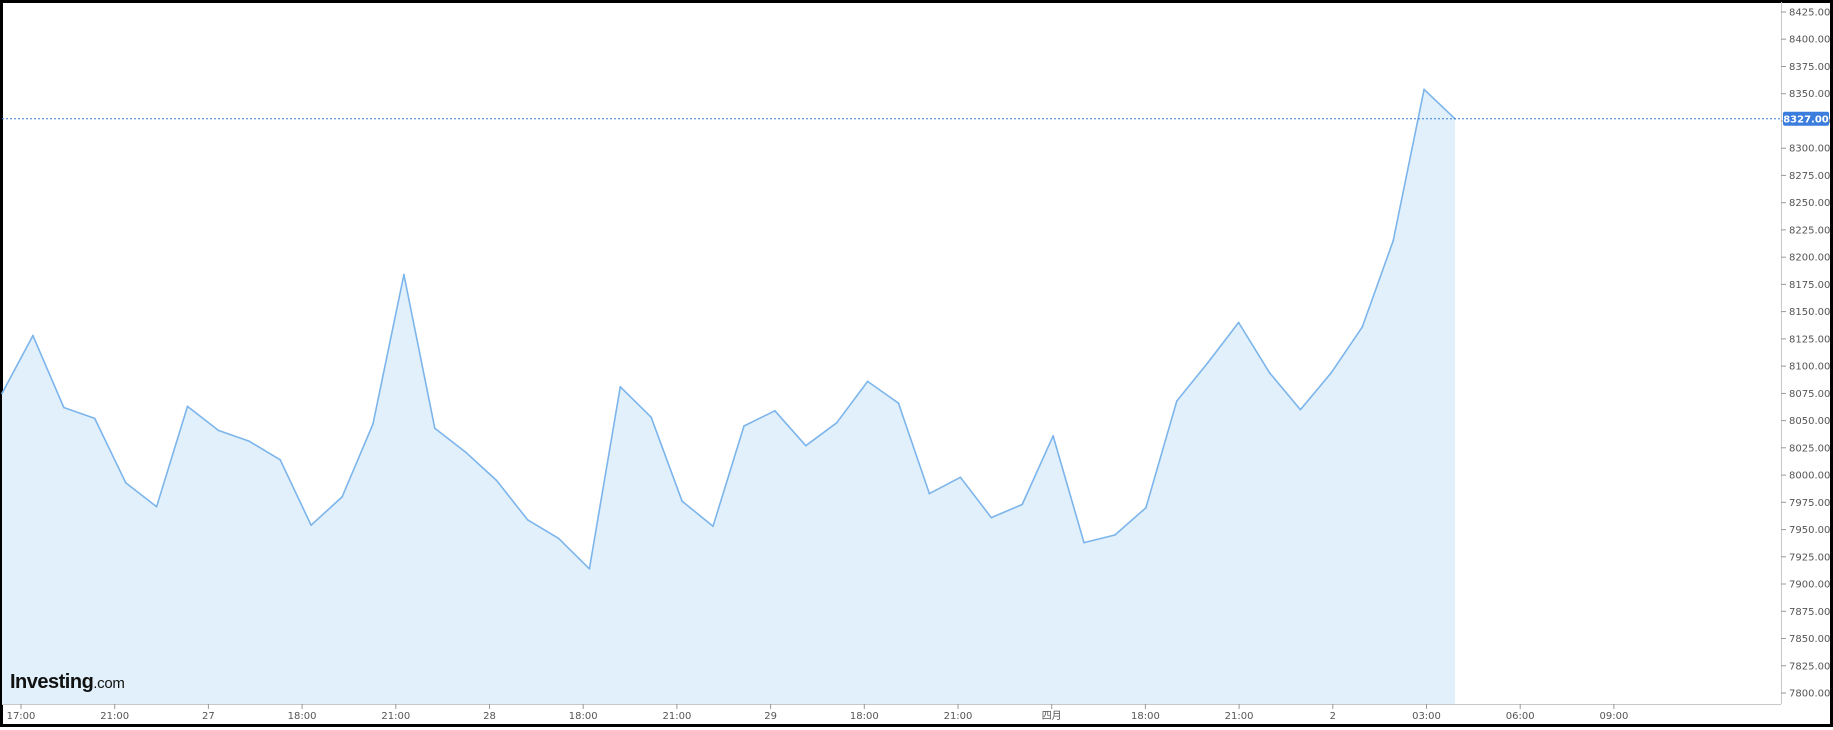 This screenshot has height=730, width=1833. Describe the element at coordinates (21, 716) in the screenshot. I see `x-tick-label: 17:00` at that location.